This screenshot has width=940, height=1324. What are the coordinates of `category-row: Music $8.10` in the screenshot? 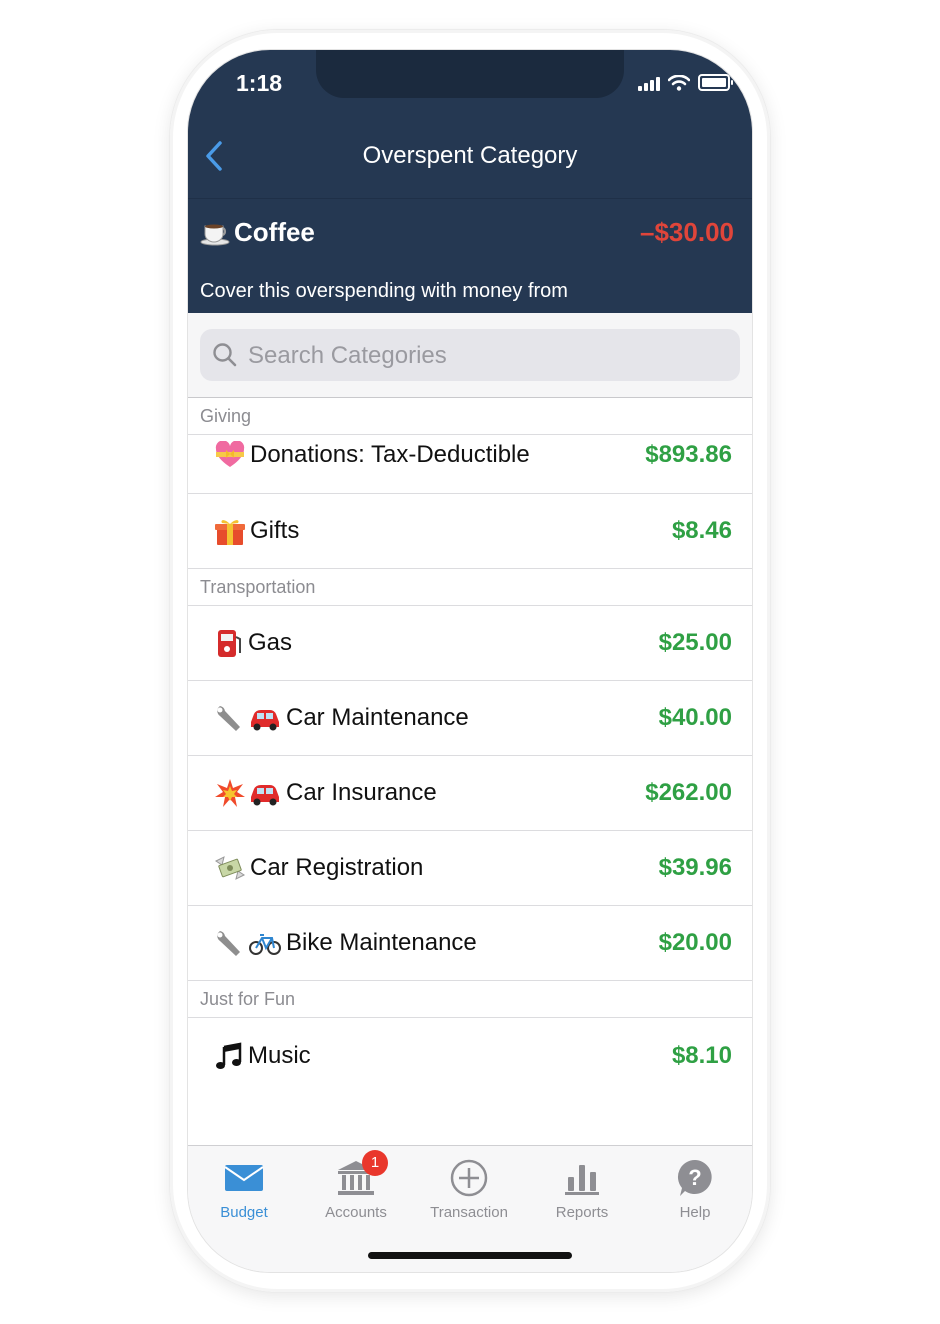 It's located at (470, 1055).